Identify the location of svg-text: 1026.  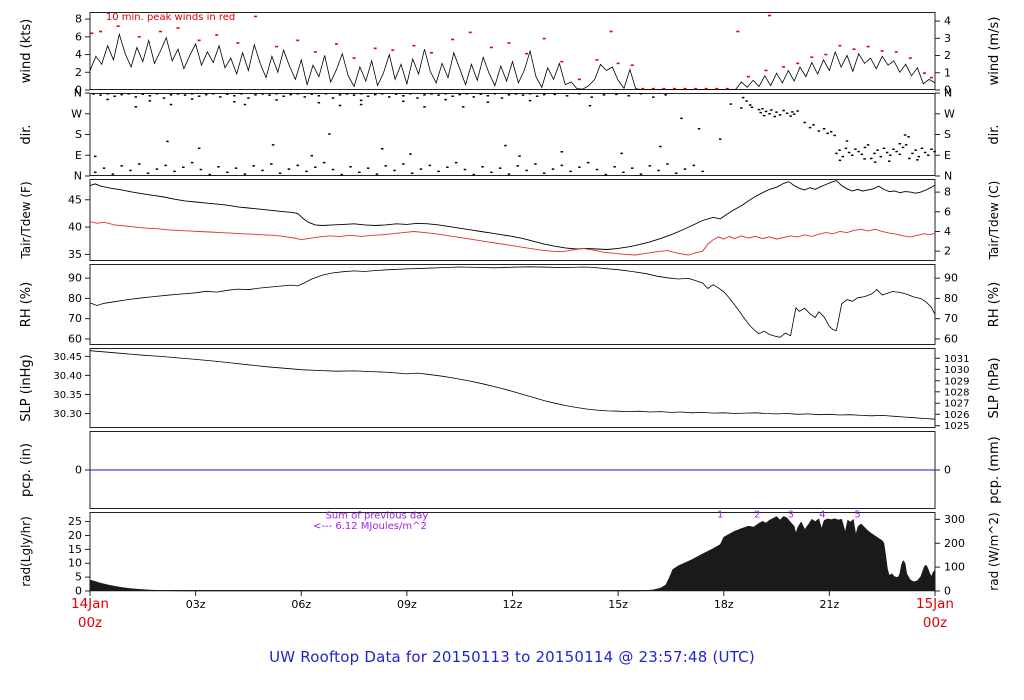
(956, 415).